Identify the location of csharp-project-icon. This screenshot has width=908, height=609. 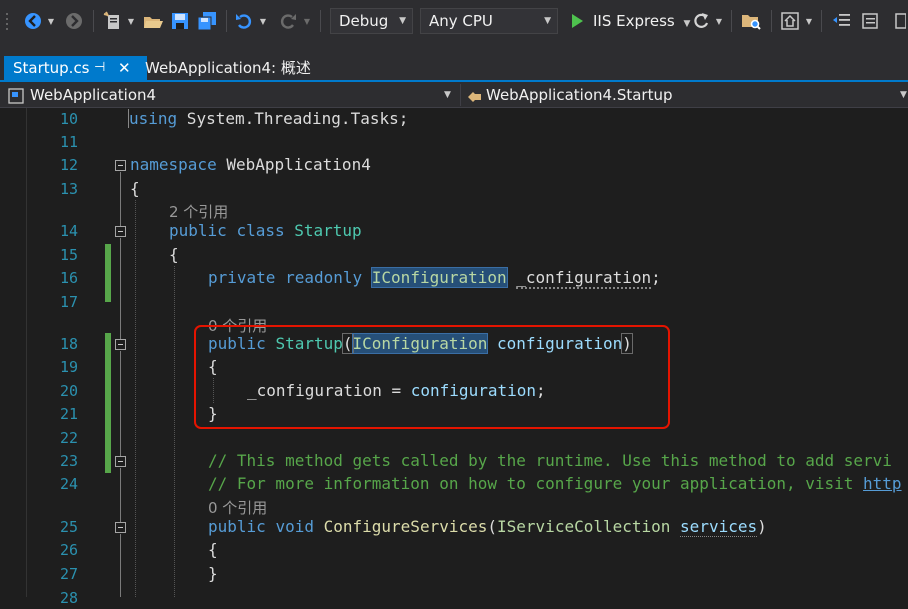
(16, 96).